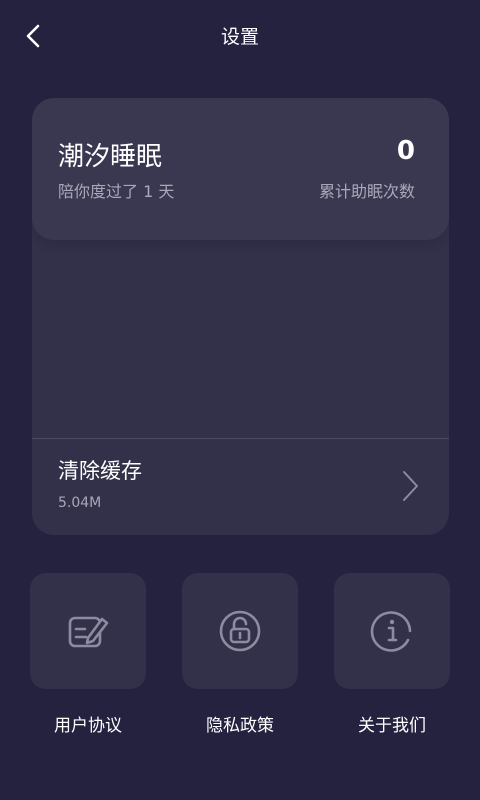 This screenshot has width=480, height=800. I want to click on edit-document-icon, so click(88, 632).